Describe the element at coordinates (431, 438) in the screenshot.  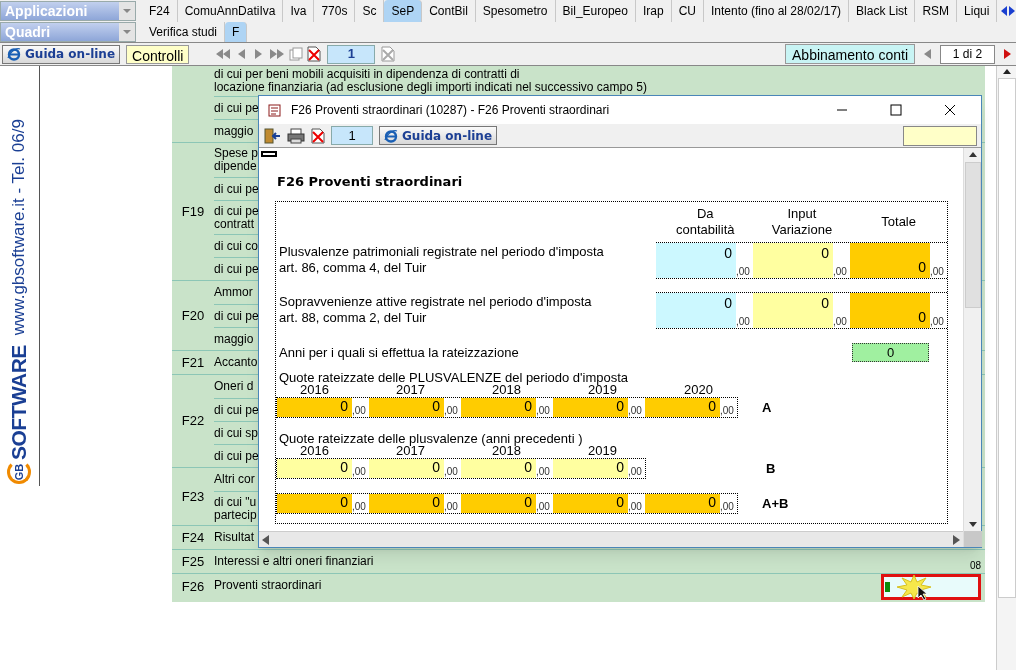
I see `section-title: Quote rateizzate delle plusvalenze (anni precedenti )` at that location.